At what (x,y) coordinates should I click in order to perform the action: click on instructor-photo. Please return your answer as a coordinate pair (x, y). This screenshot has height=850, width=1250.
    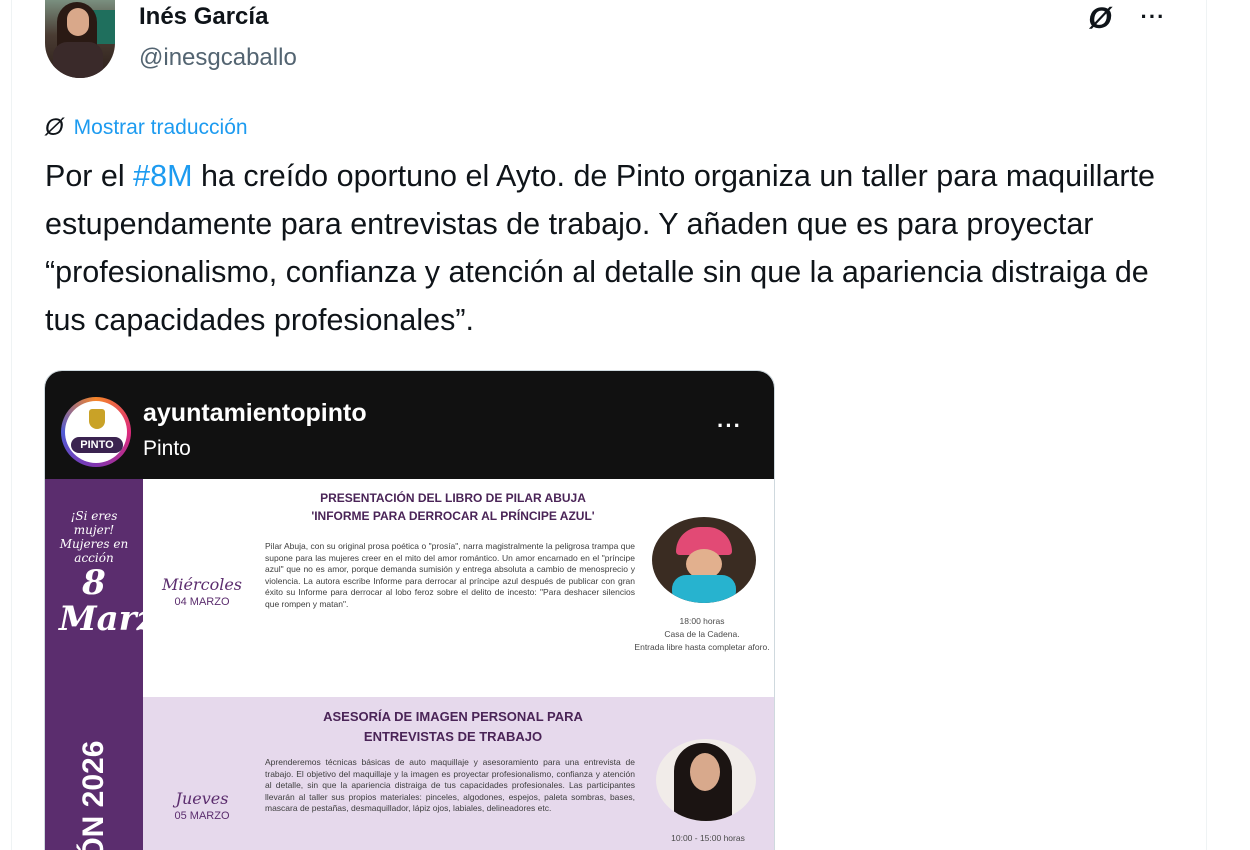
    Looking at the image, I should click on (706, 780).